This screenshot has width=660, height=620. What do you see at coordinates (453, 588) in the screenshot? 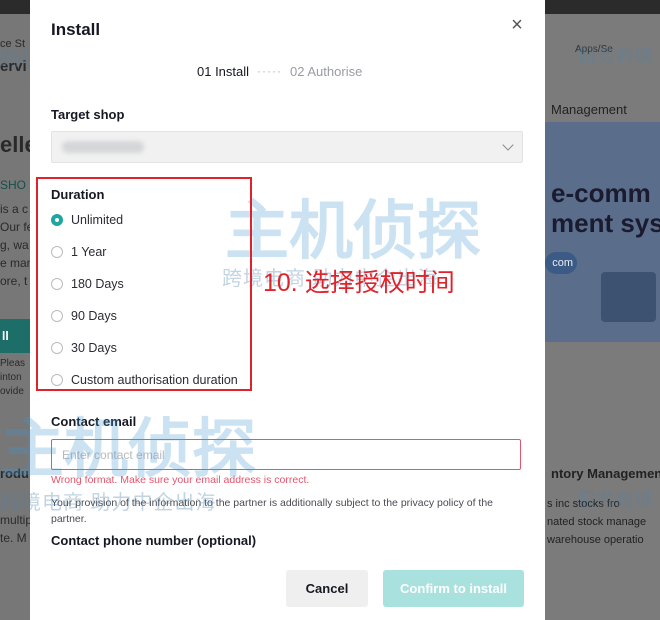
I see `confirm-install-button: Confirm to install` at bounding box center [453, 588].